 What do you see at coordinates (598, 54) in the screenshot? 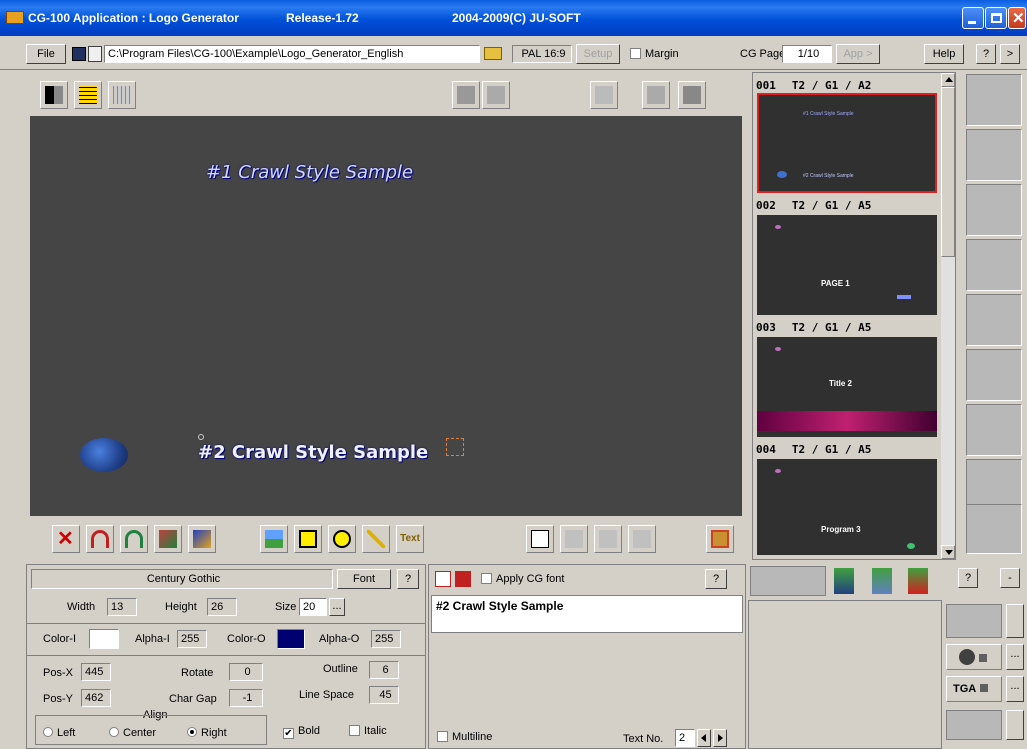
I see `setup-button: Setup` at bounding box center [598, 54].